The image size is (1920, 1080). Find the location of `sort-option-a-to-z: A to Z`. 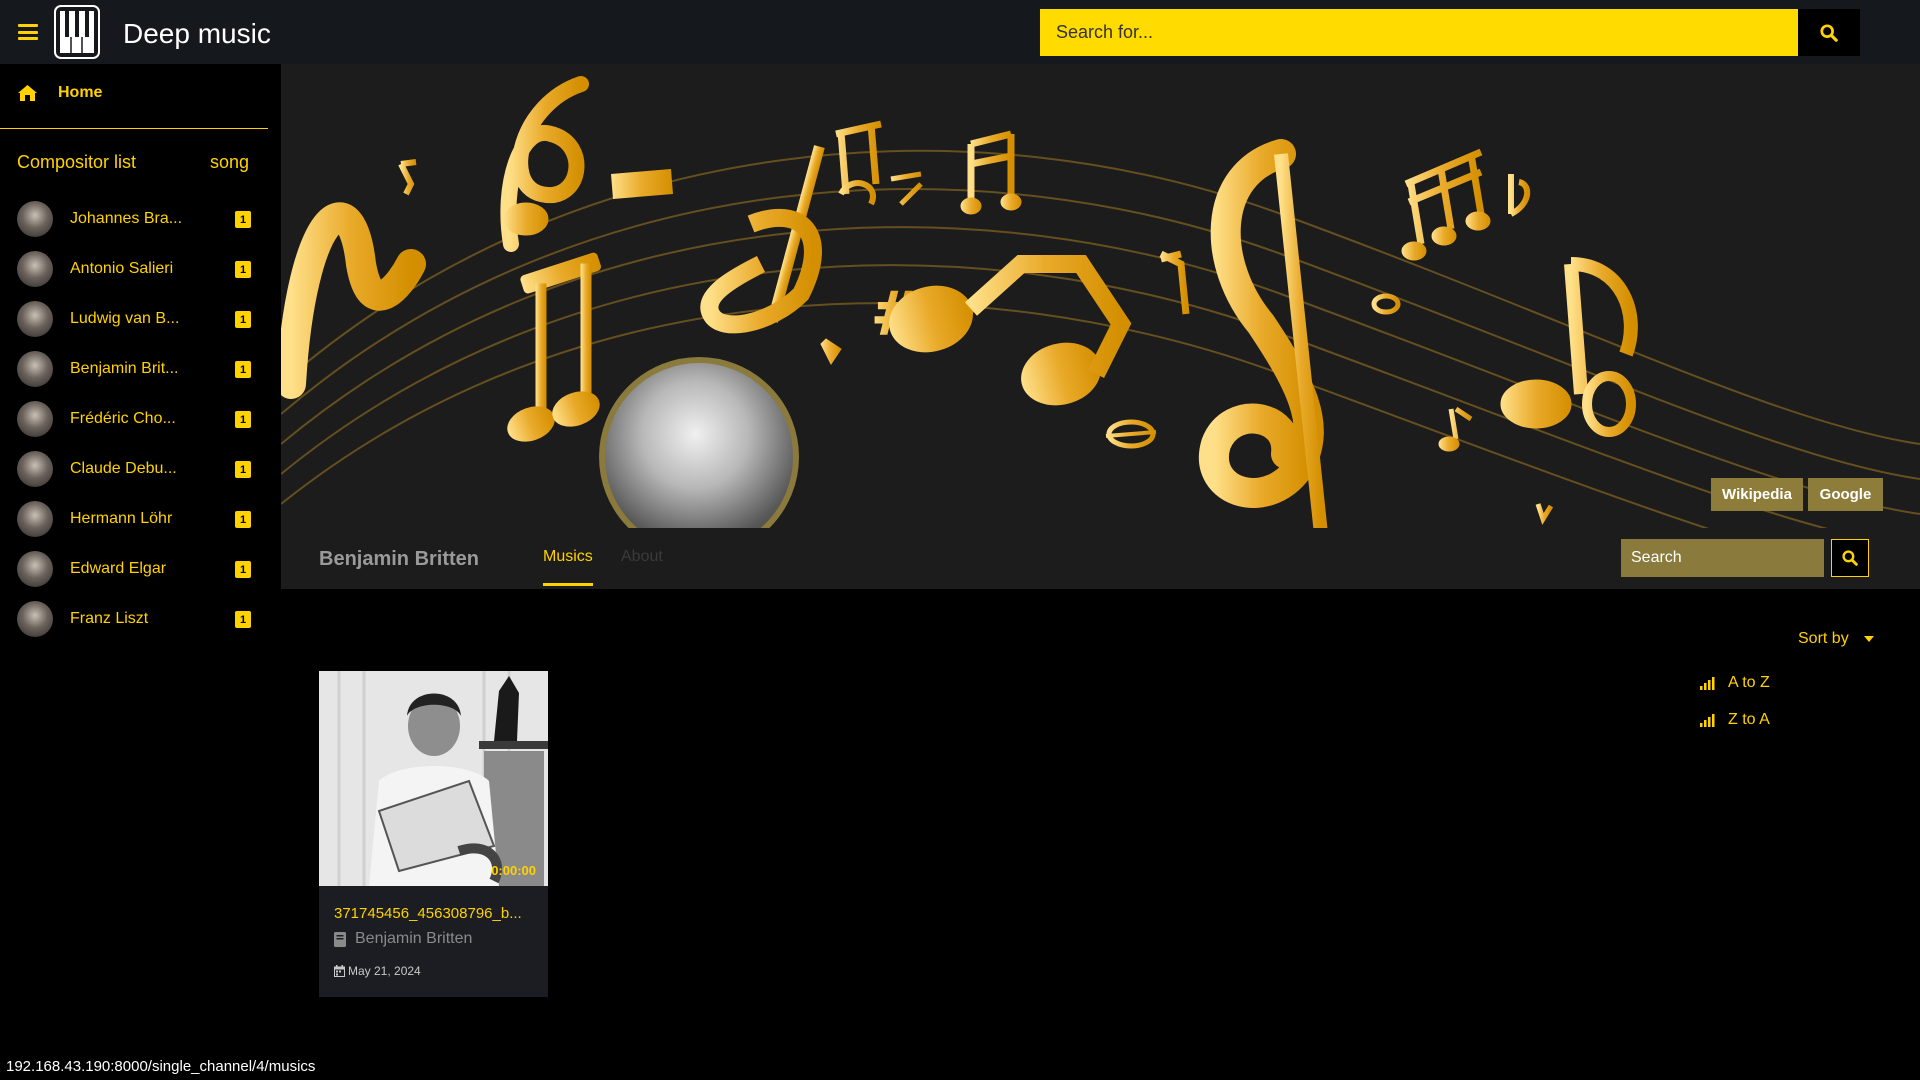

sort-option-a-to-z: A to Z is located at coordinates (1735, 683).